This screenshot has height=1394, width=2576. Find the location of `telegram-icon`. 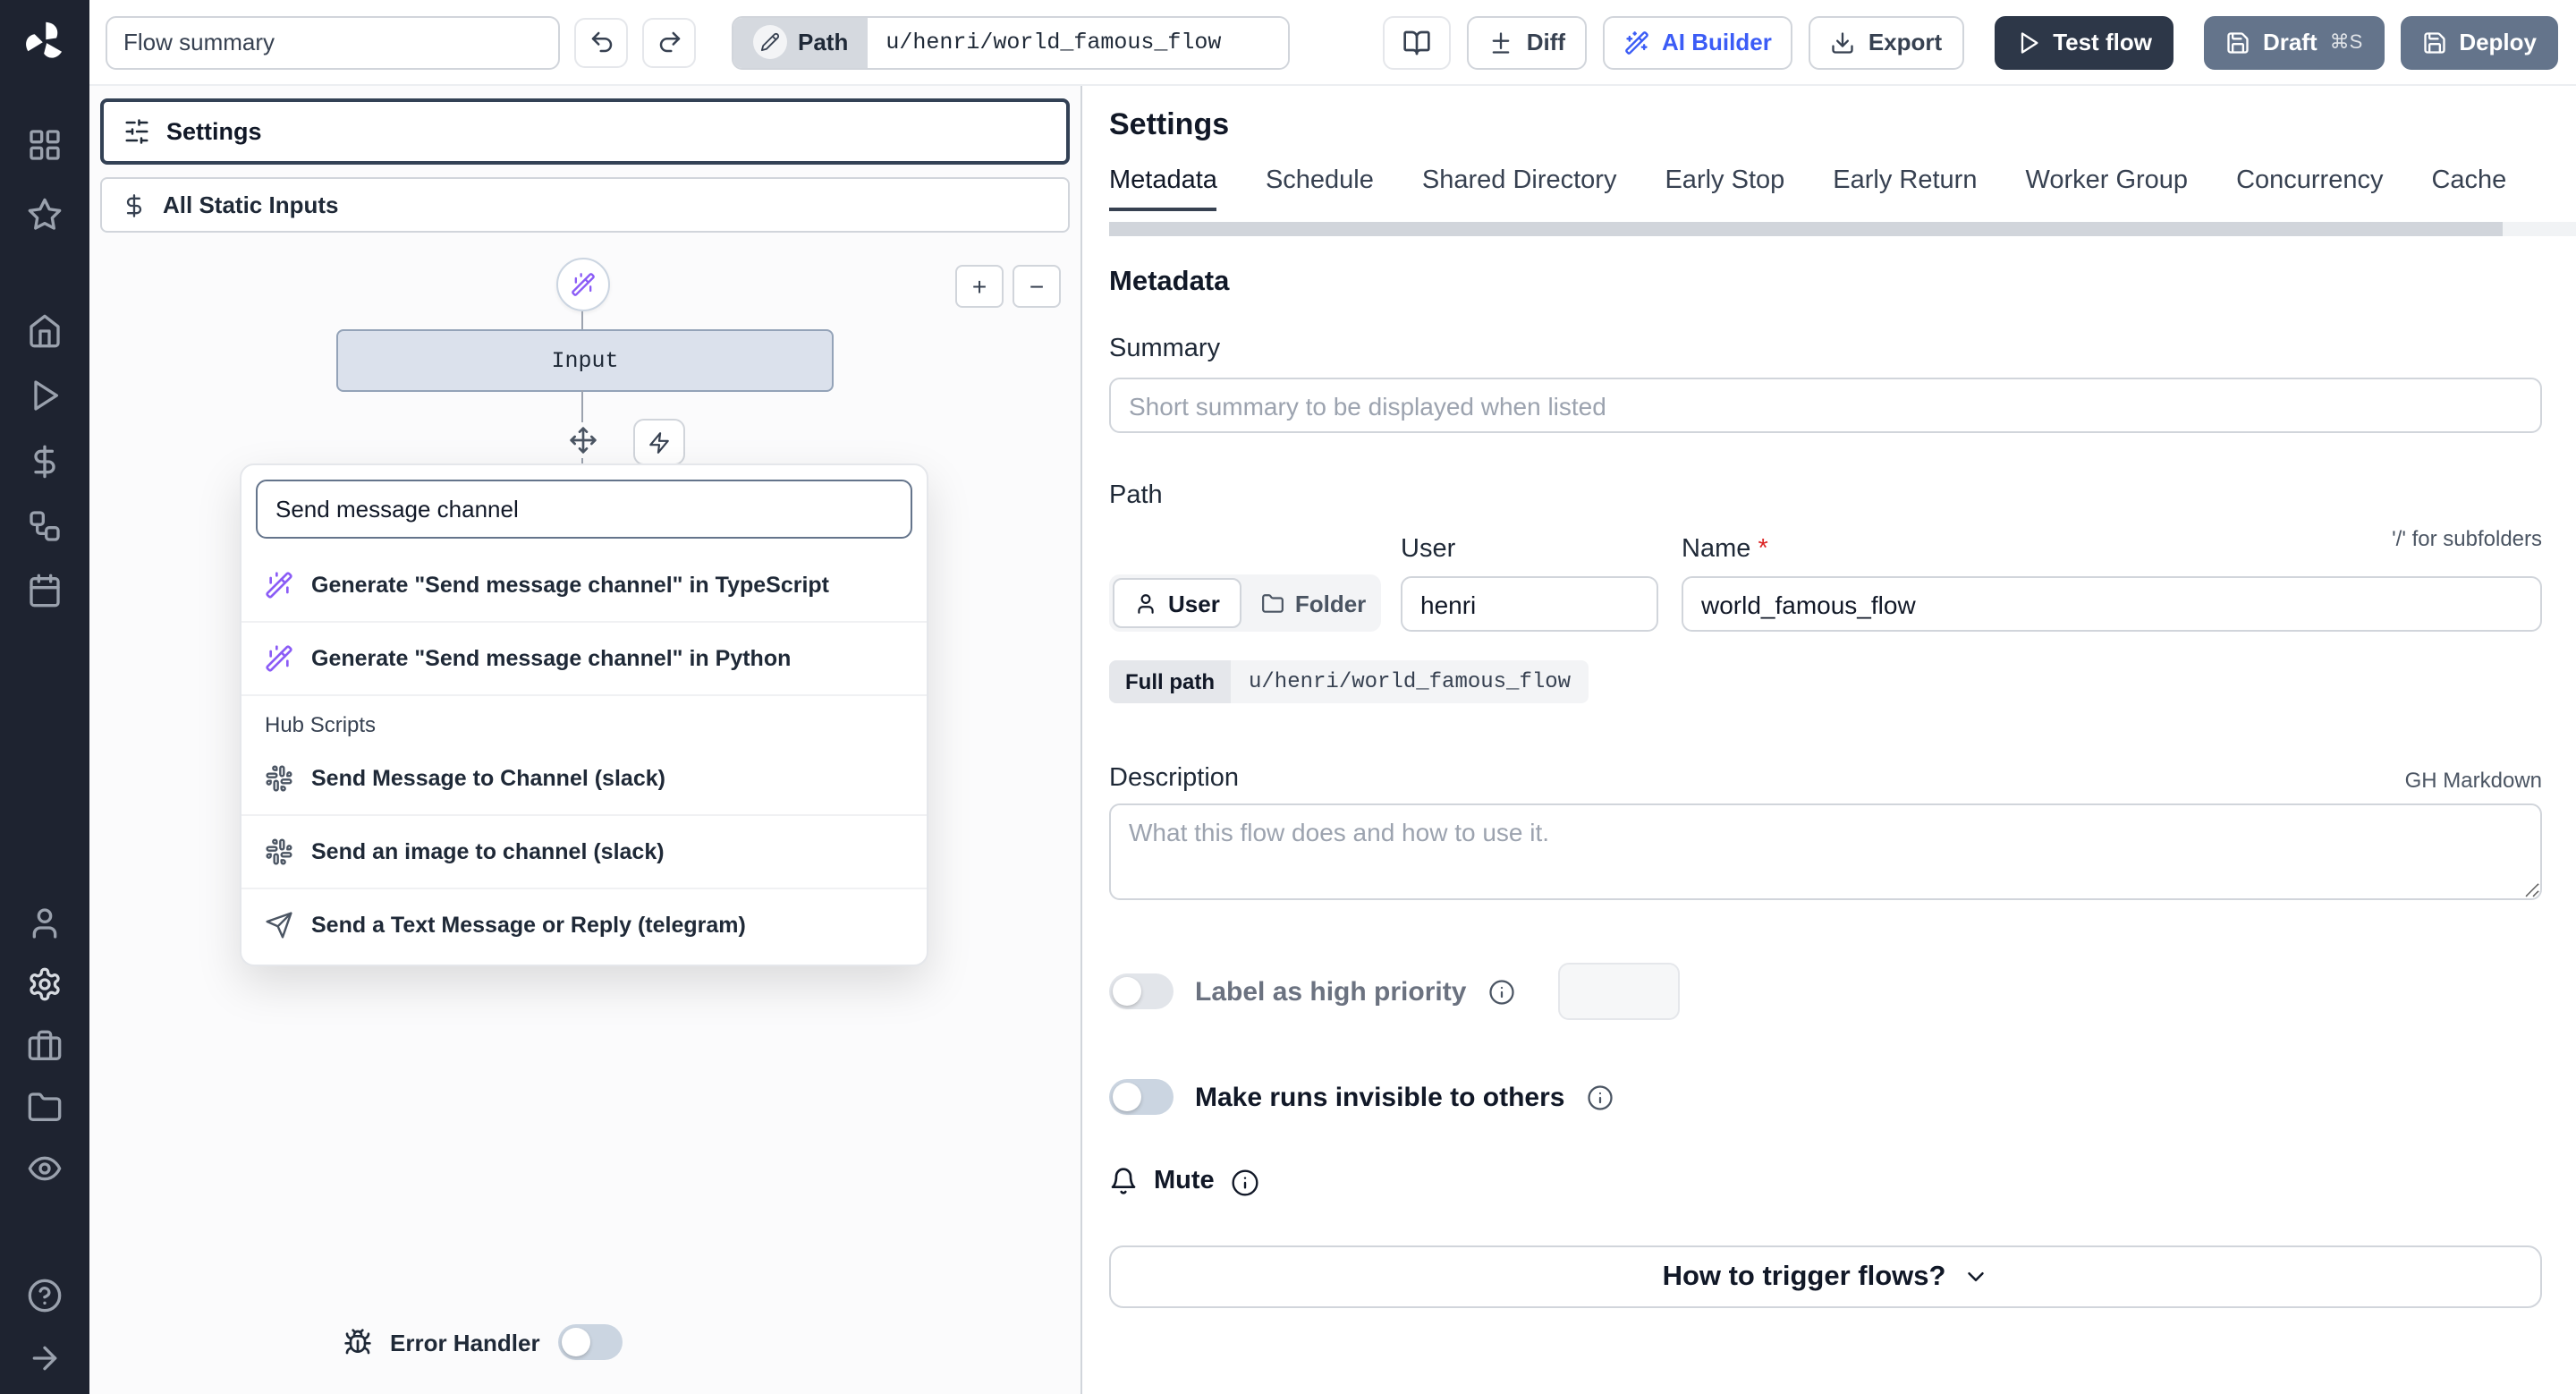

telegram-icon is located at coordinates (279, 926).